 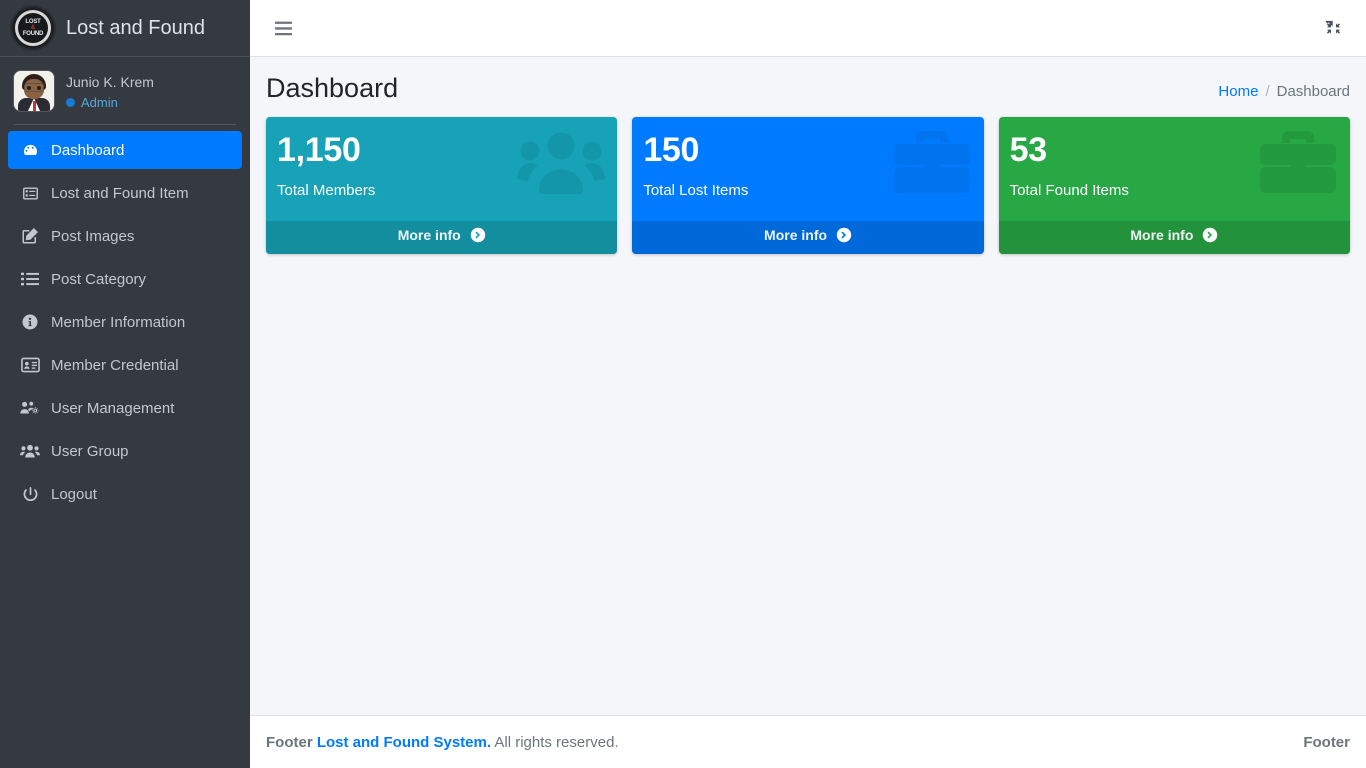 What do you see at coordinates (99, 102) in the screenshot?
I see `user-role-label: Admin` at bounding box center [99, 102].